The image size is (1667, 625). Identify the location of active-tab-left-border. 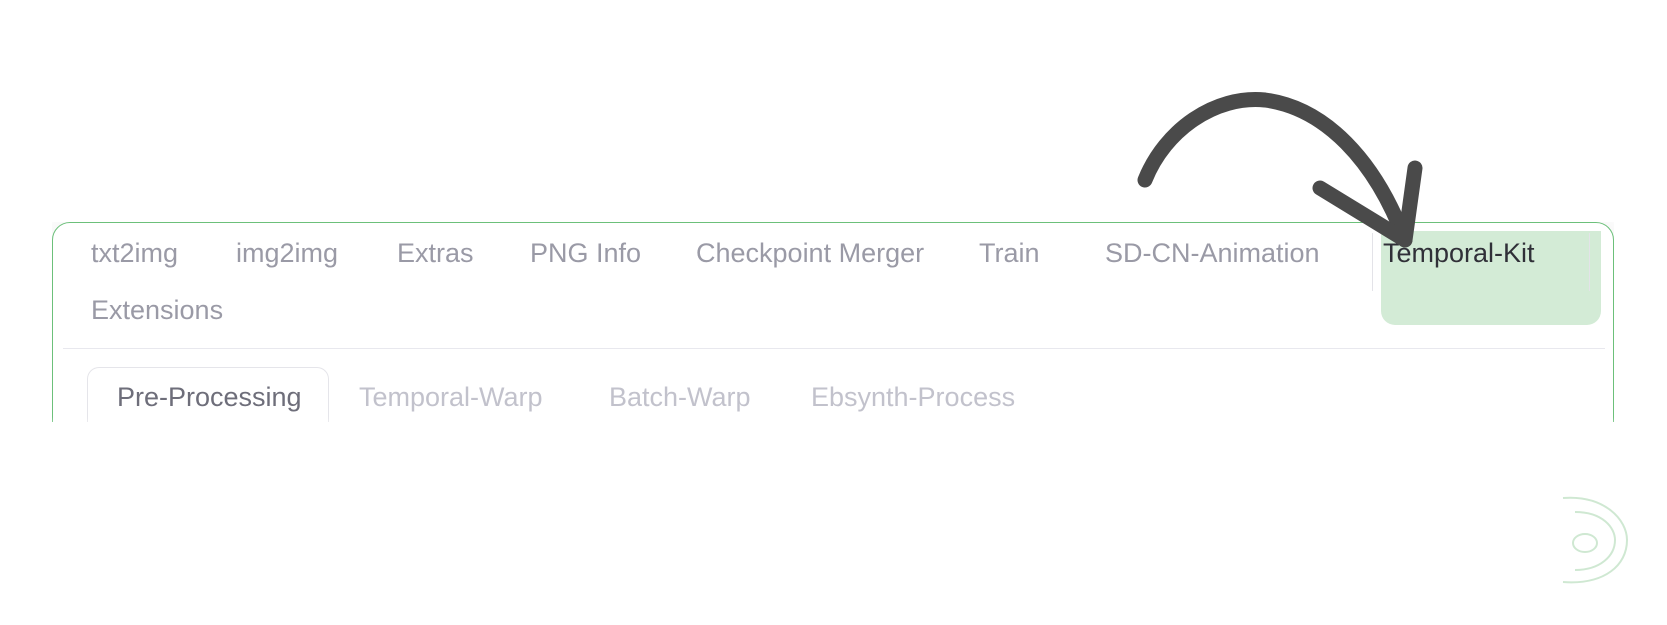
(1372, 262).